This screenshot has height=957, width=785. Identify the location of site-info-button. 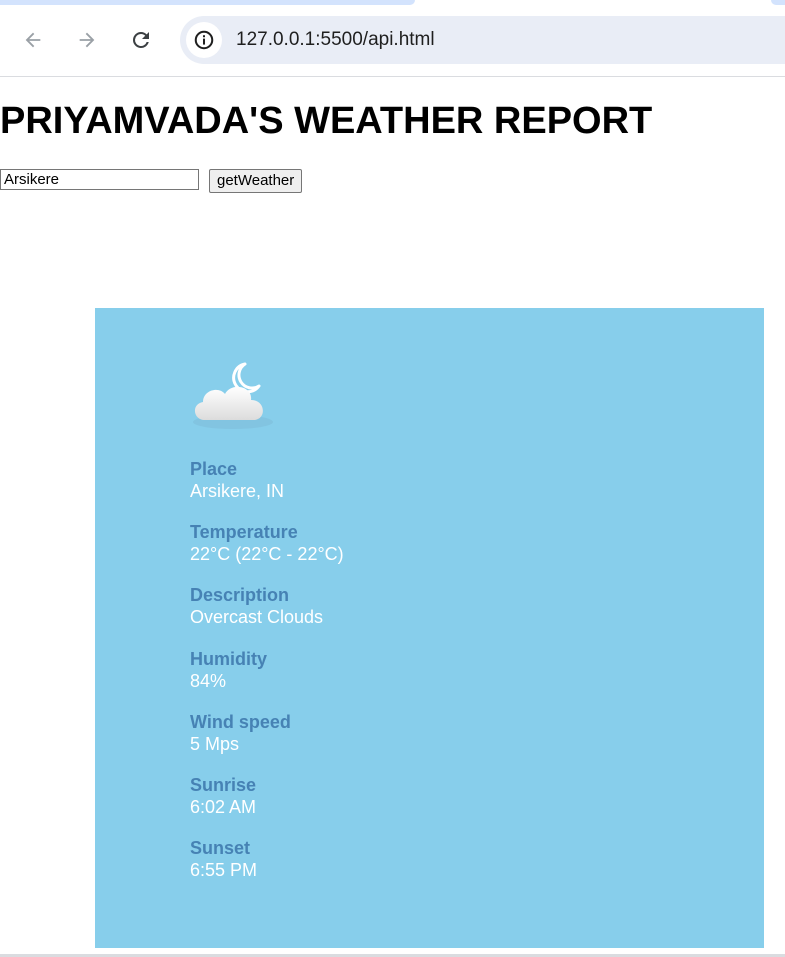
(204, 40).